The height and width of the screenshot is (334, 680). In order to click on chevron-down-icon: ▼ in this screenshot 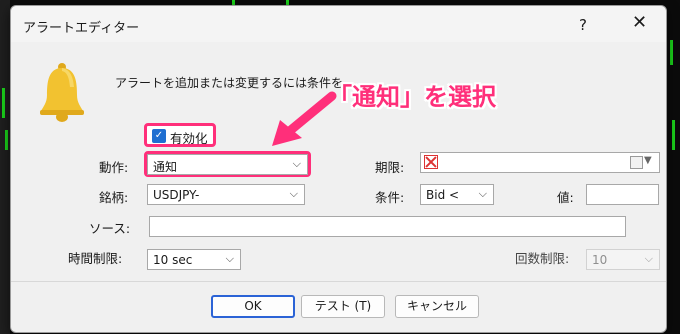, I will do `click(648, 160)`.